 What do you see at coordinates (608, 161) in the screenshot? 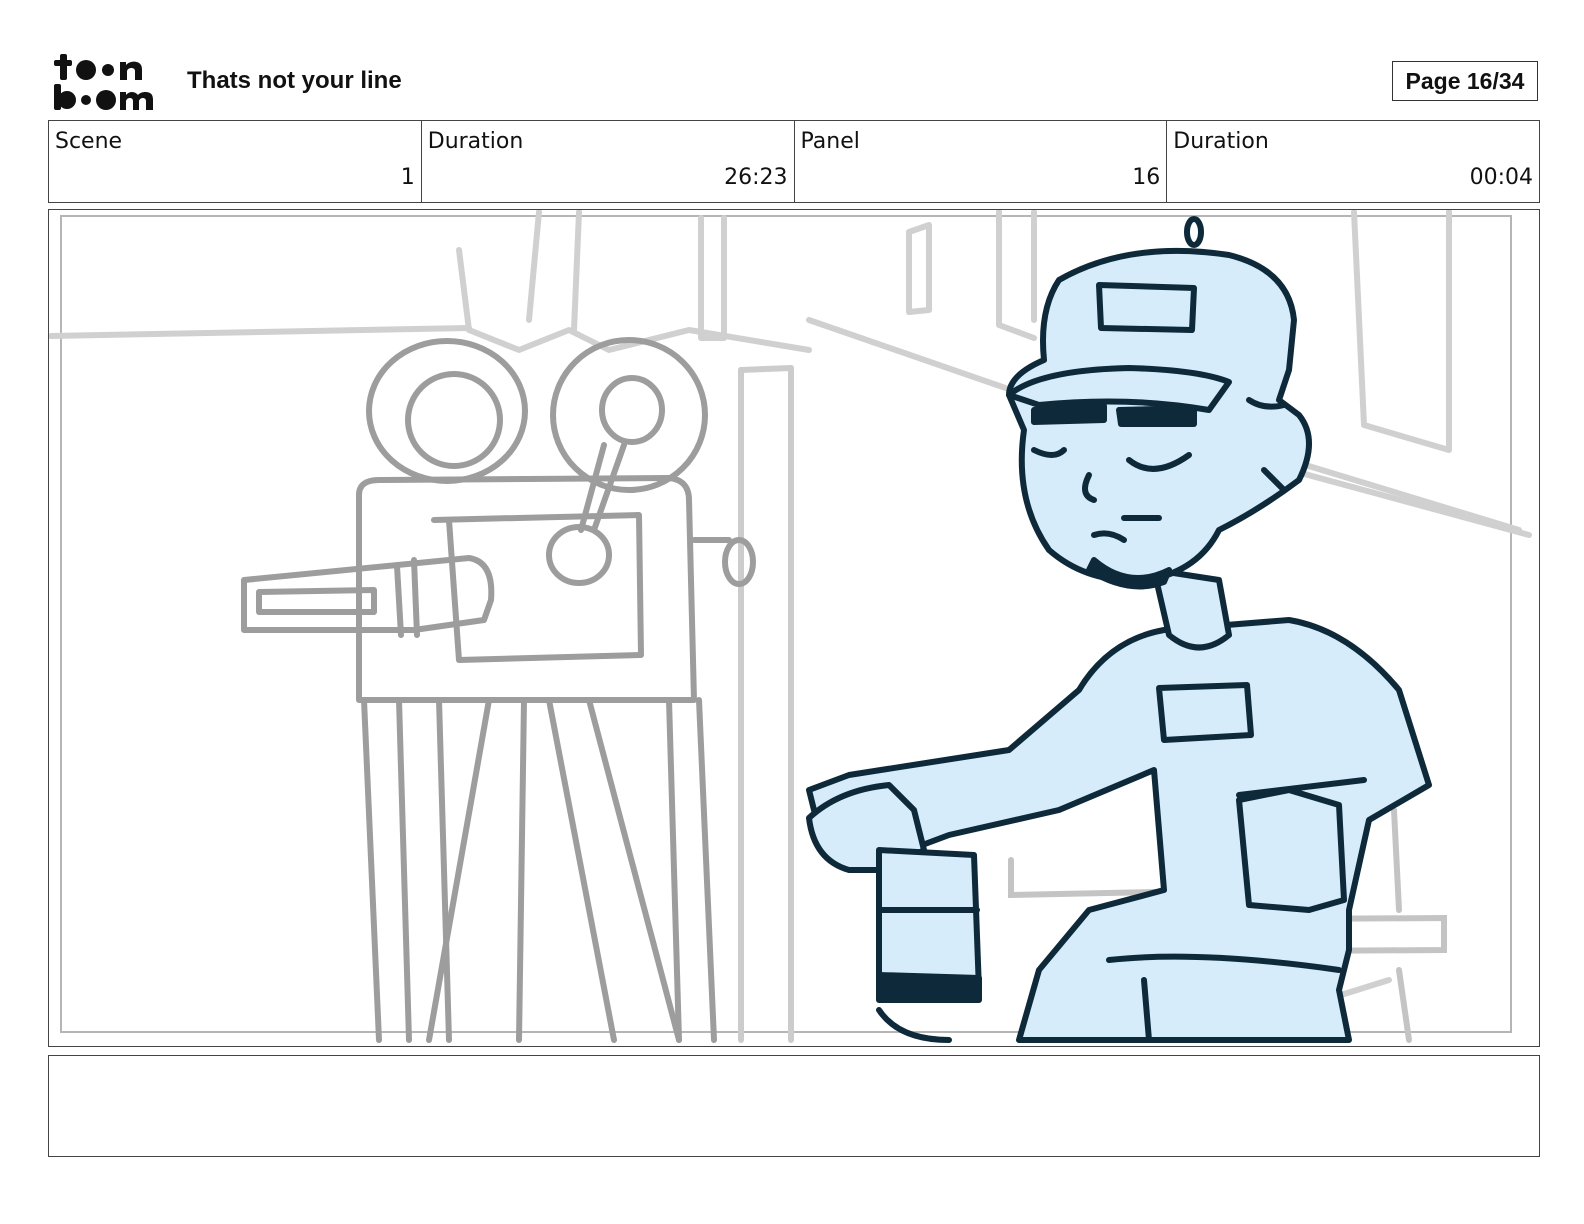
I see `scene-duration-cell: Duration 26:23` at bounding box center [608, 161].